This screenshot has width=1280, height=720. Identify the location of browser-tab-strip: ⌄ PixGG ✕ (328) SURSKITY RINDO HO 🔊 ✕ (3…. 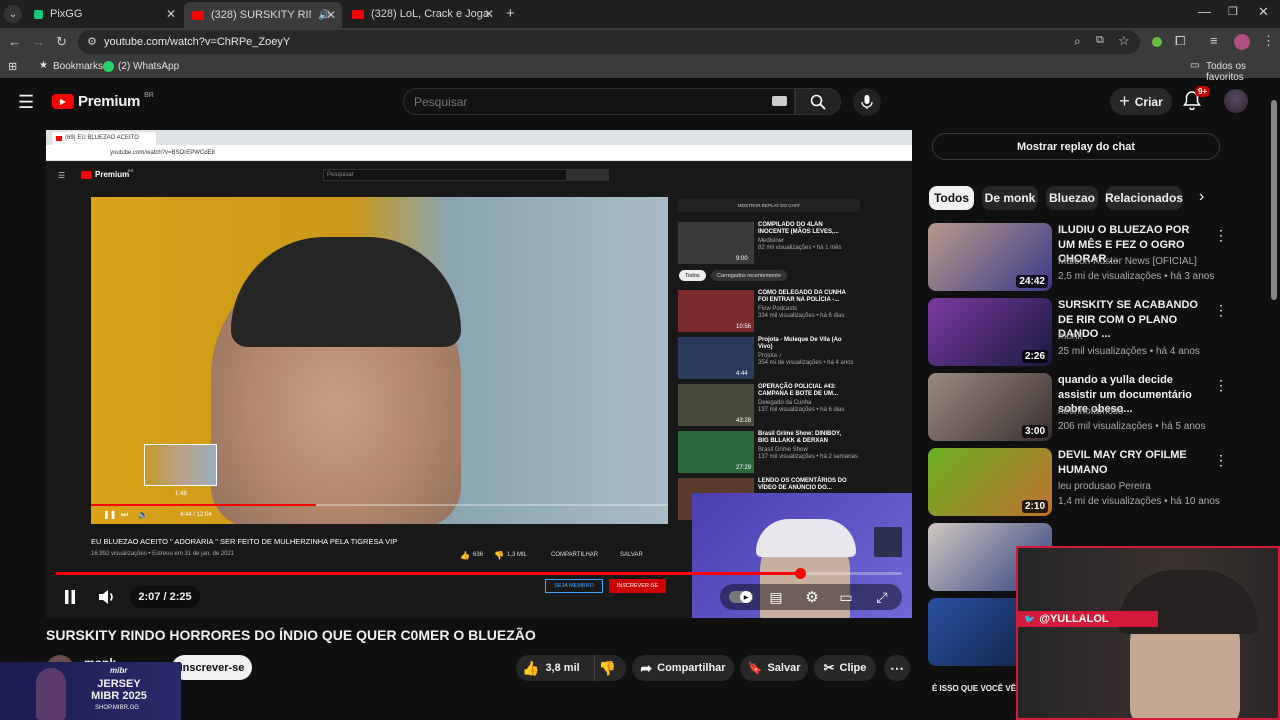
(640, 14).